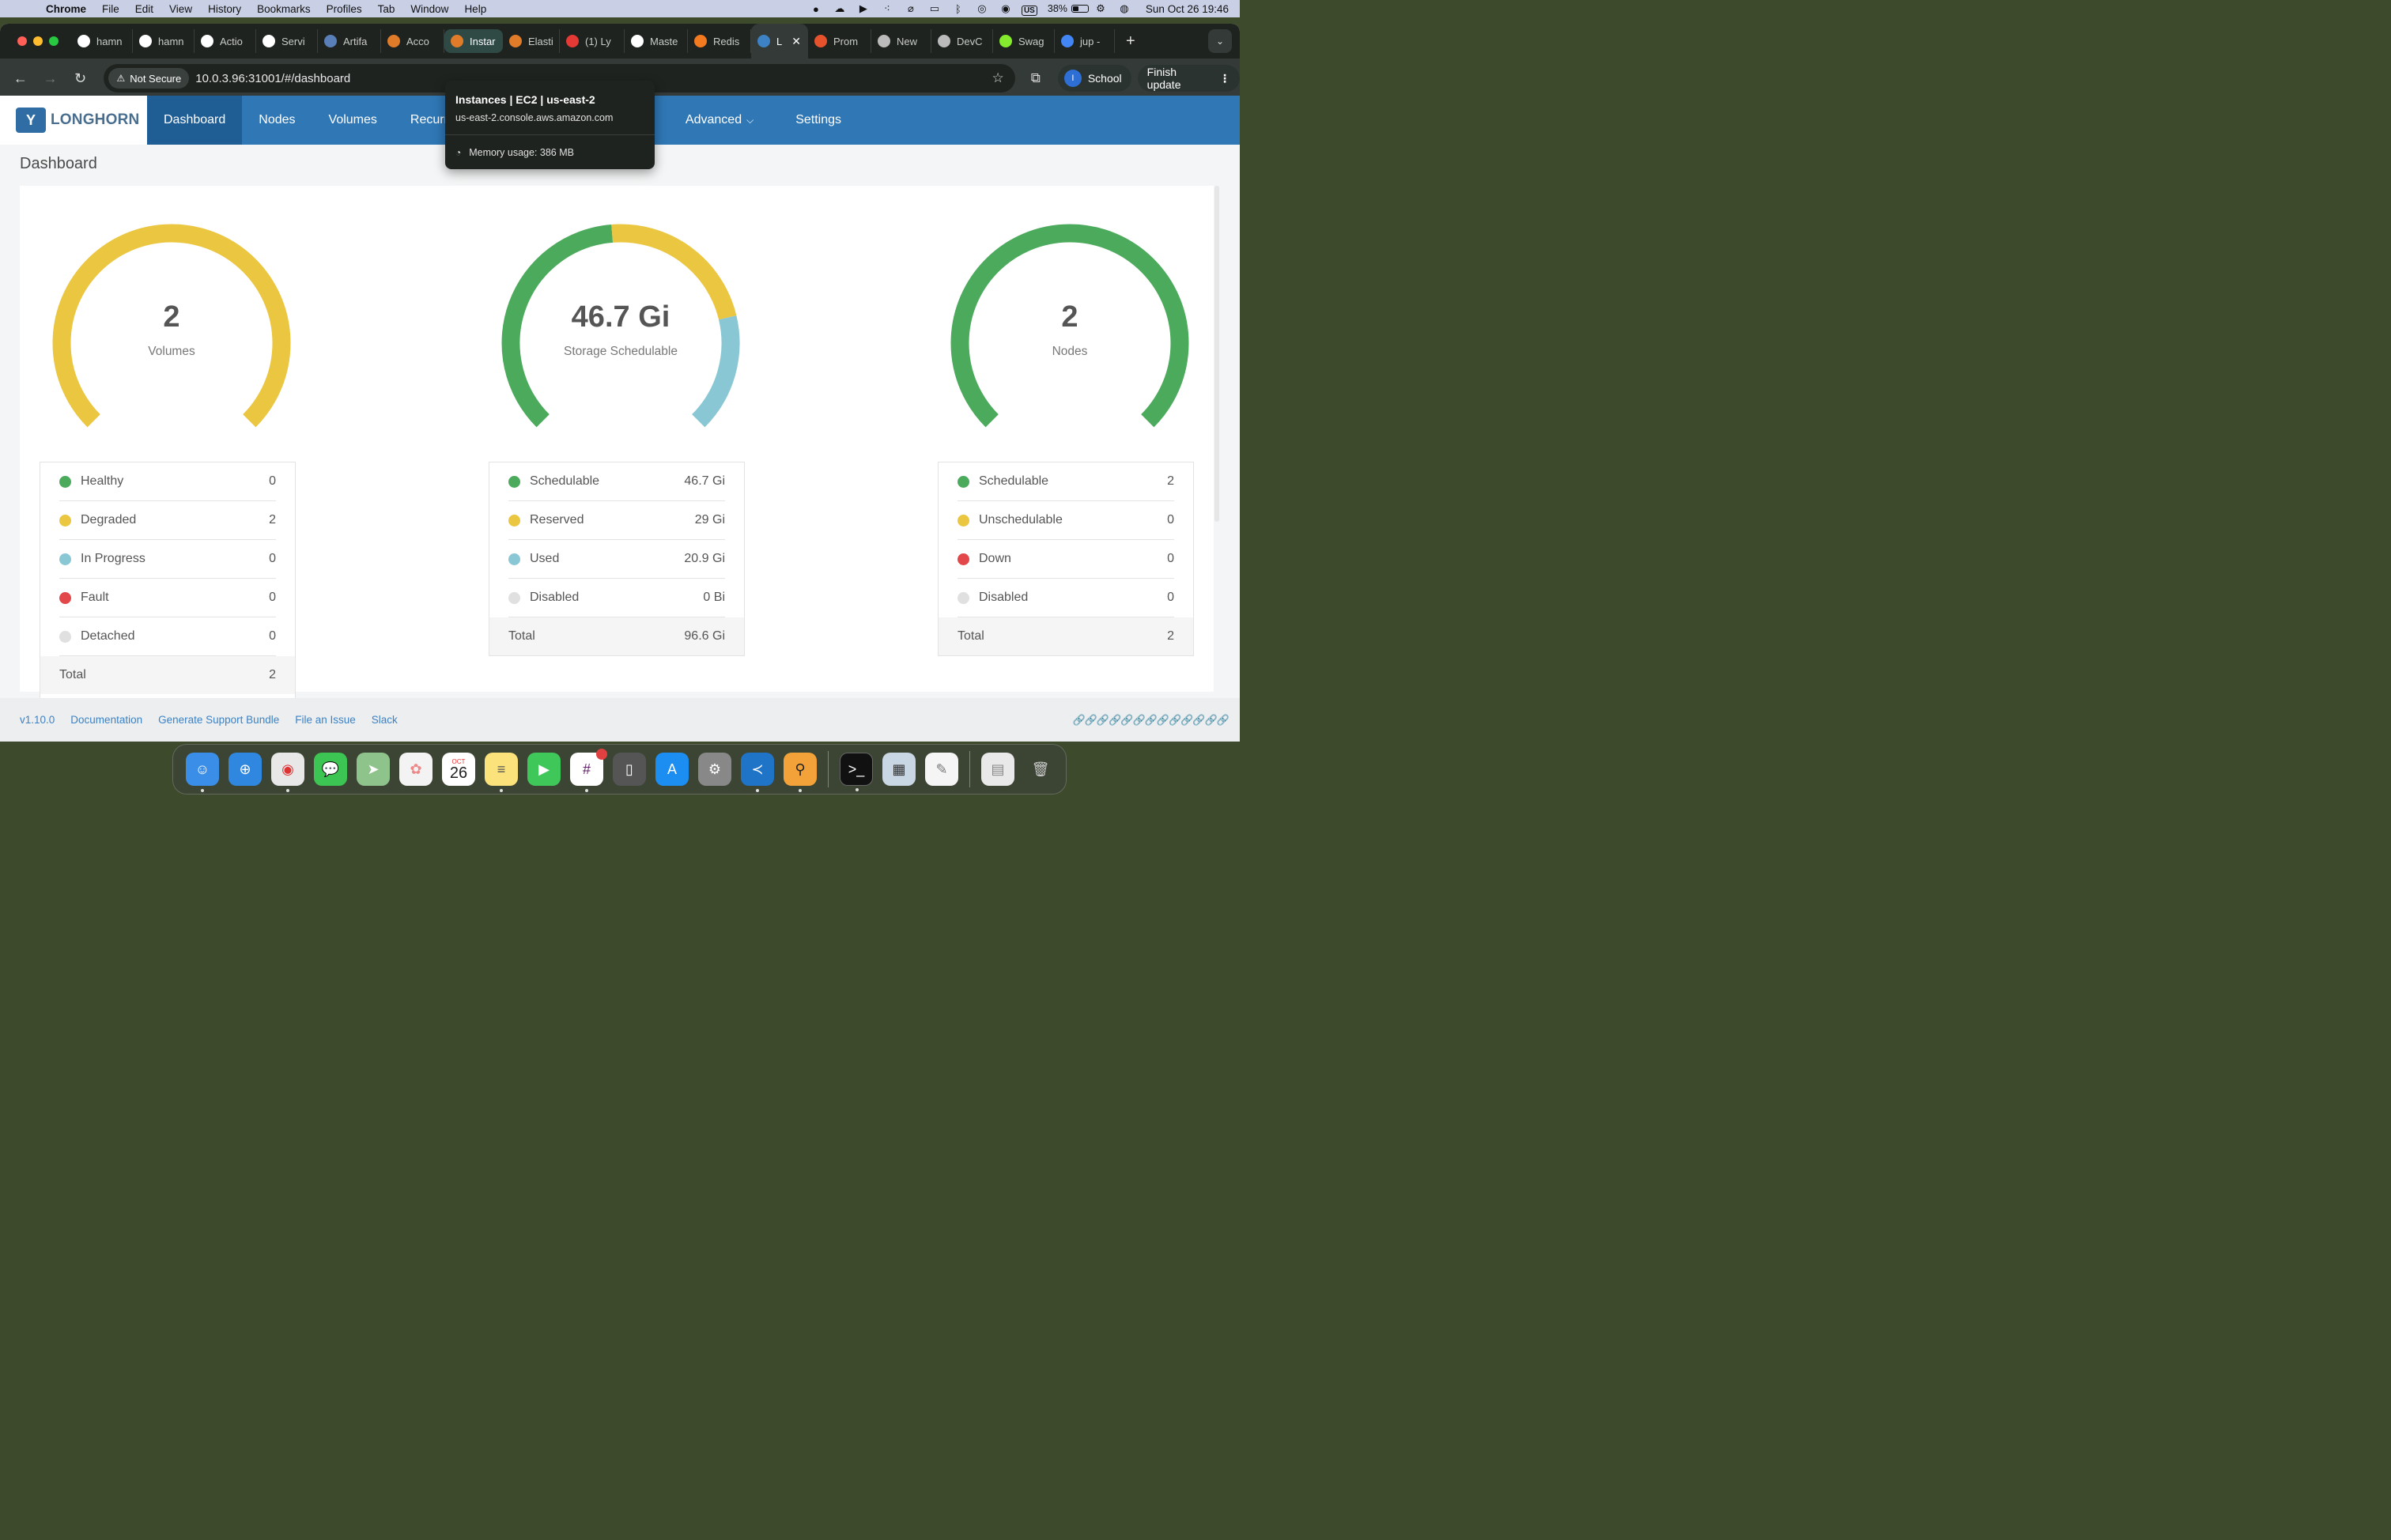 The image size is (2391, 1540). I want to click on stat-row: Schedulable 46.7 Gi, so click(616, 482).